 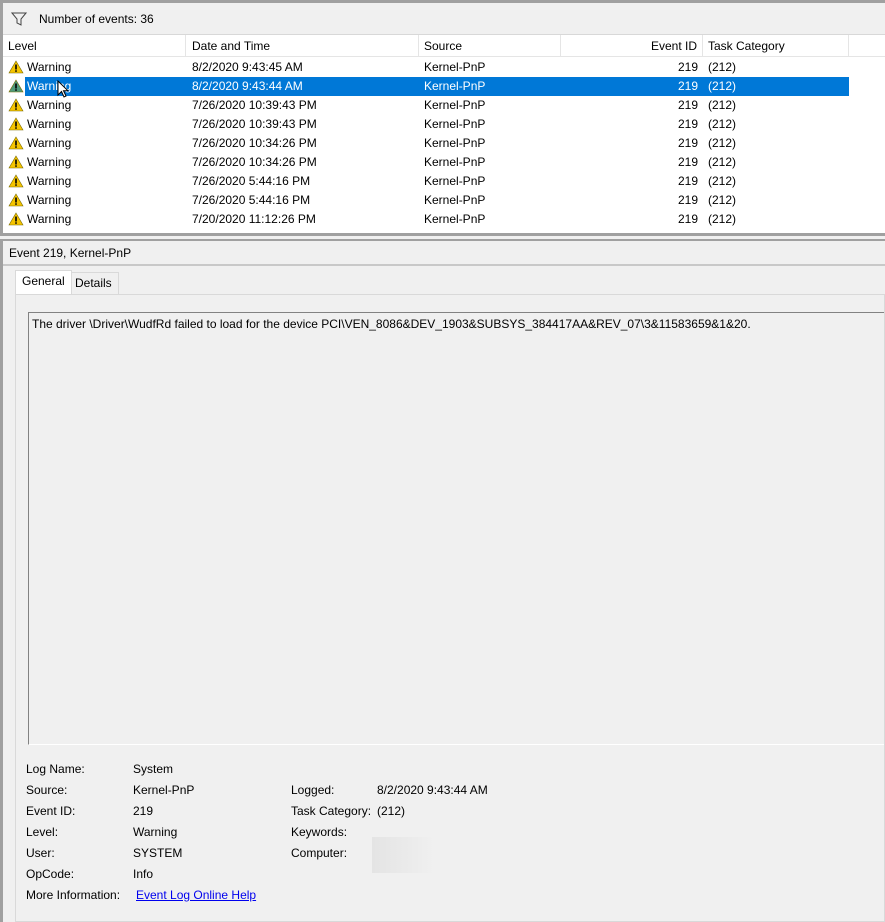 I want to click on user-label: User:, so click(x=40, y=853).